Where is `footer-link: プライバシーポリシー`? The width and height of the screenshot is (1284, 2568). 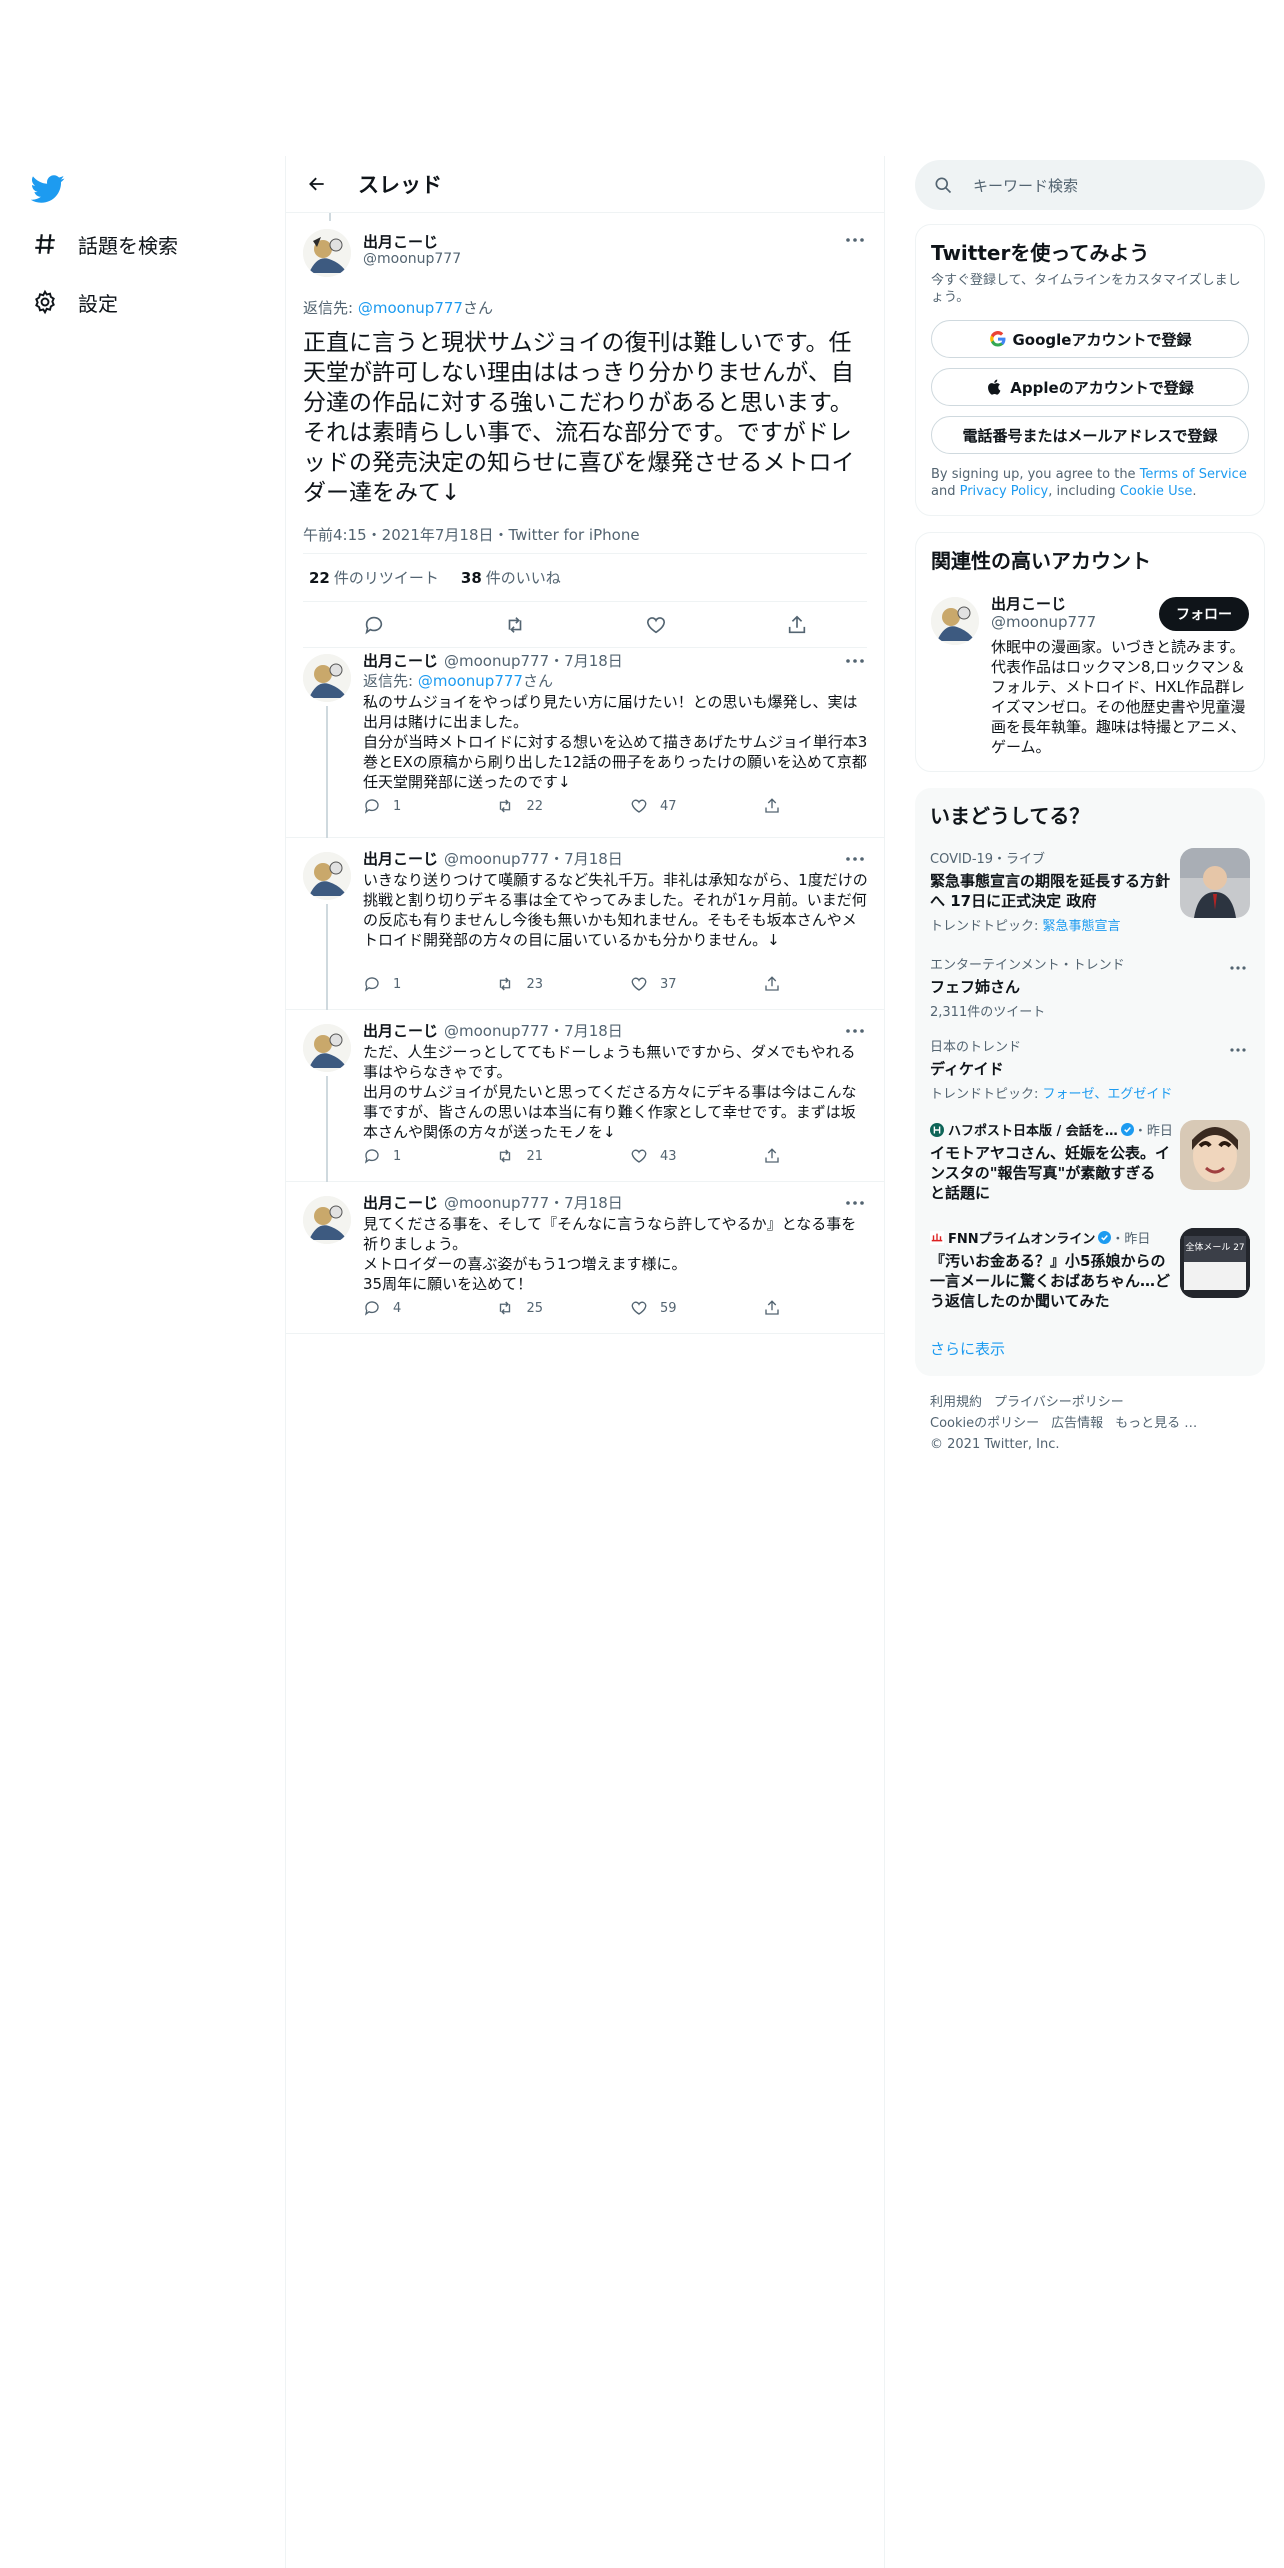
footer-link: プライバシーポリシー is located at coordinates (1059, 1402).